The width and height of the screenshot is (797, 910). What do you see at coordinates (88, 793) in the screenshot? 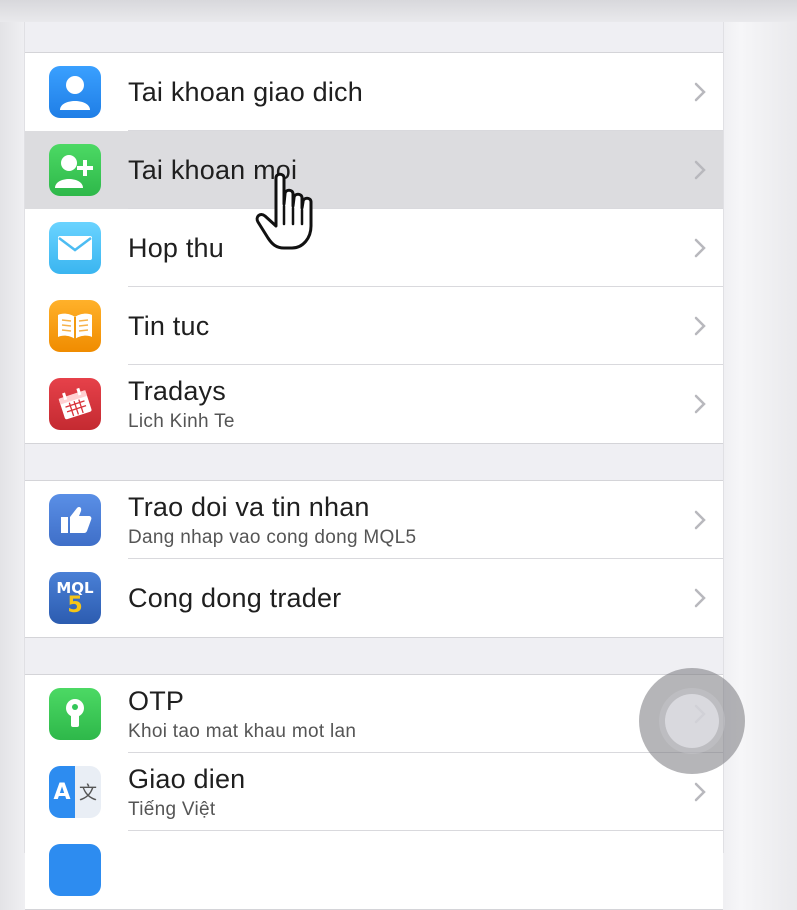
I see `language-icon-cjk: 文` at bounding box center [88, 793].